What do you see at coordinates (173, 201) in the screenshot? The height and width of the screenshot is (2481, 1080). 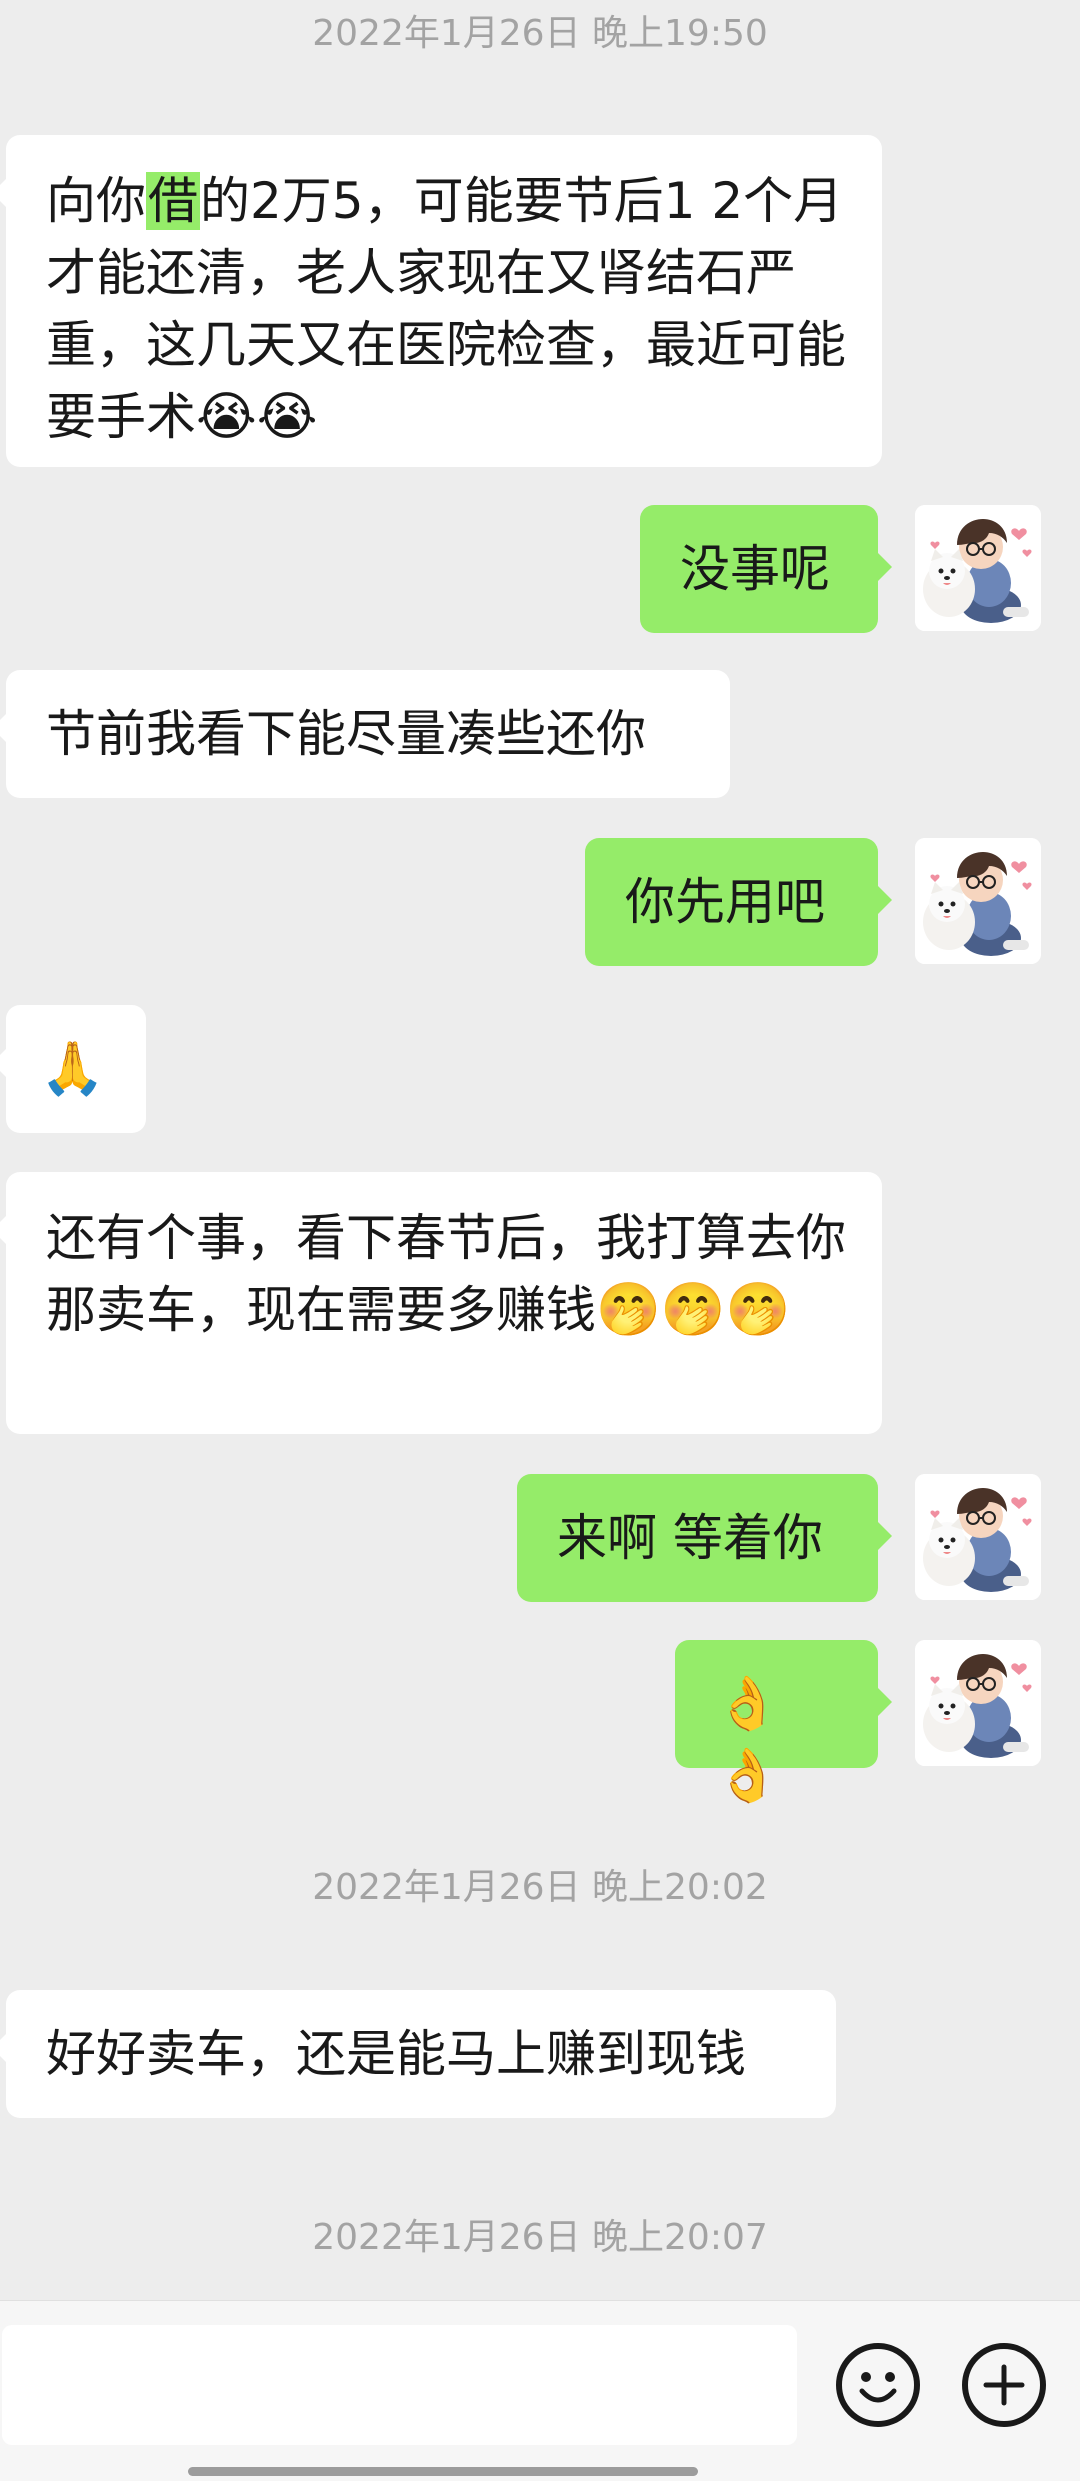 I see `highlighted-text: 借` at bounding box center [173, 201].